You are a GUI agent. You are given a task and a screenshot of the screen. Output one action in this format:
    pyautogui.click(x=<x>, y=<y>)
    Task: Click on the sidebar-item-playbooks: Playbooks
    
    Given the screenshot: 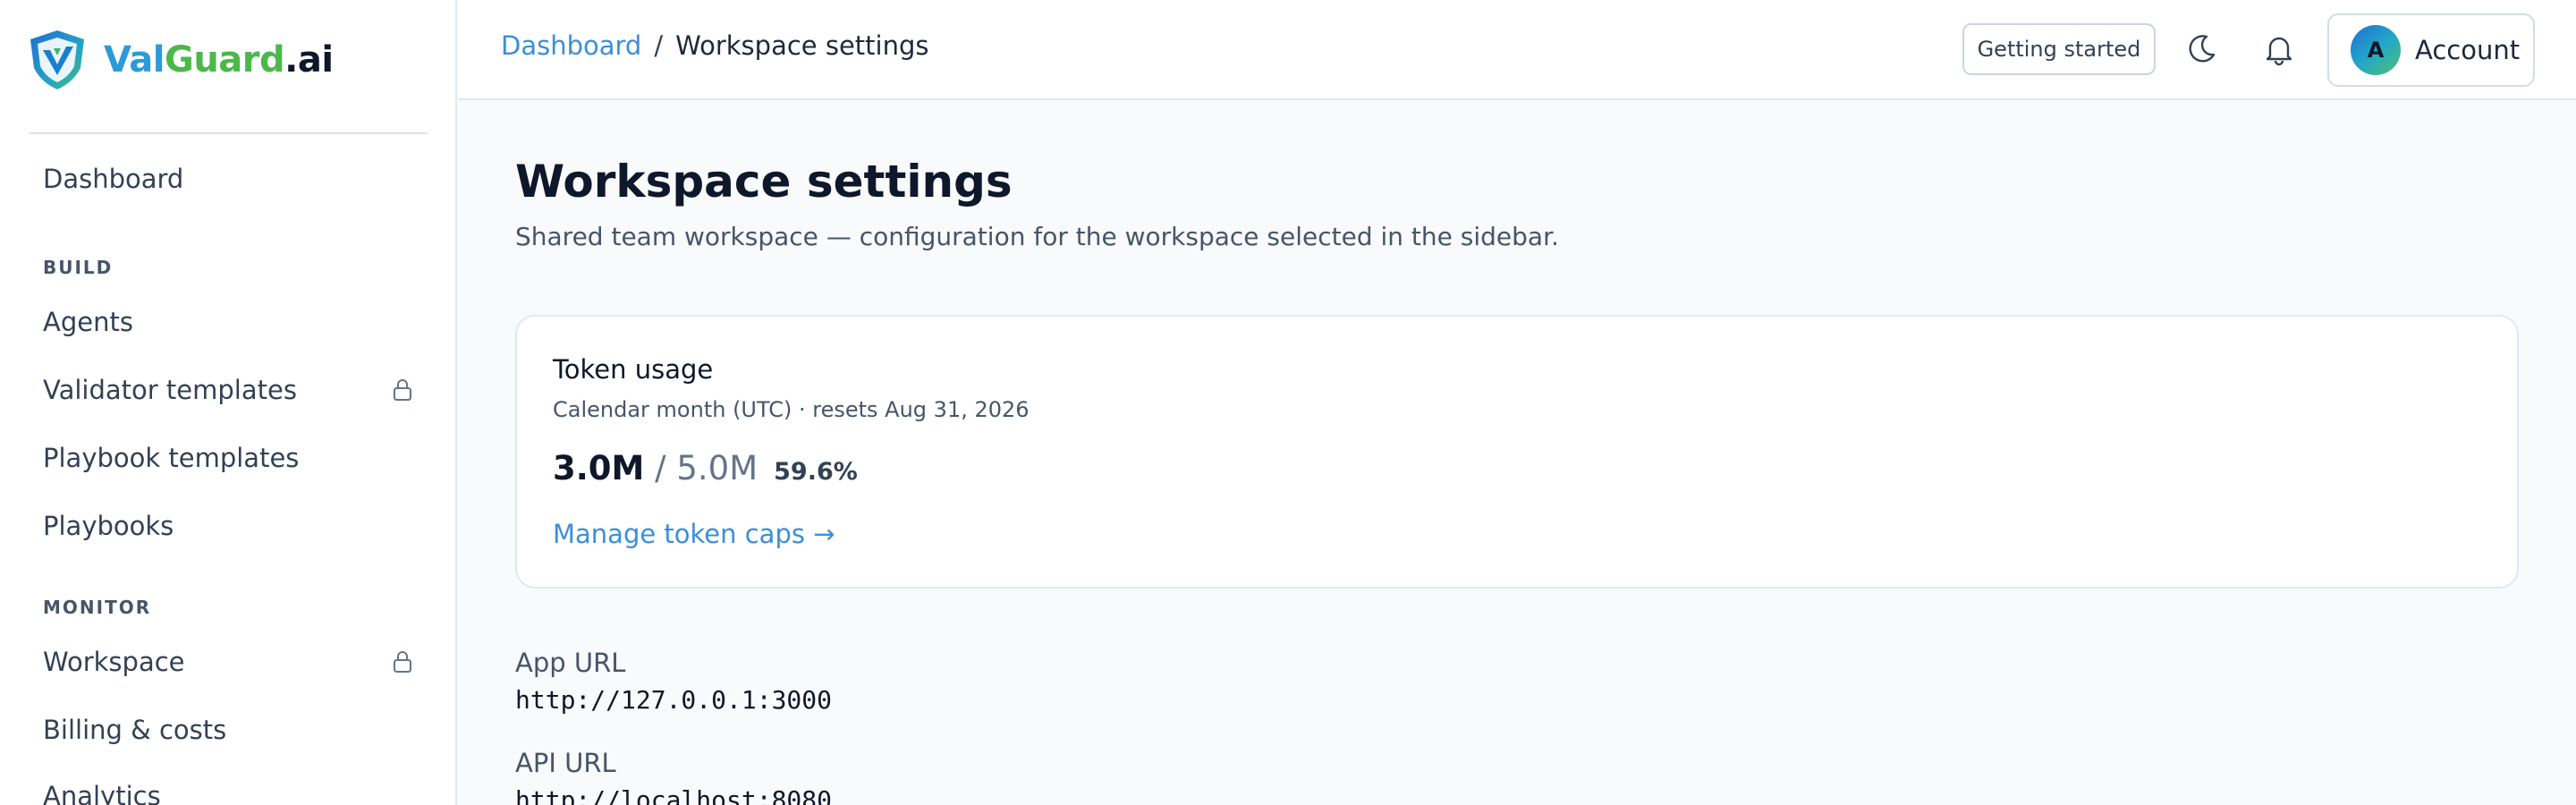 What is the action you would take?
    pyautogui.click(x=231, y=526)
    